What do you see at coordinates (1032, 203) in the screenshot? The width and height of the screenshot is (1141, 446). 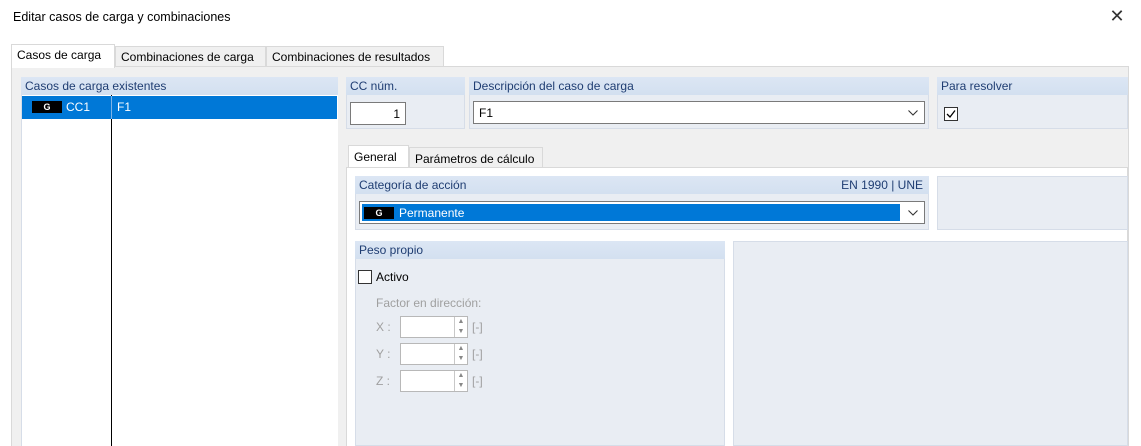 I see `action-category-side-box` at bounding box center [1032, 203].